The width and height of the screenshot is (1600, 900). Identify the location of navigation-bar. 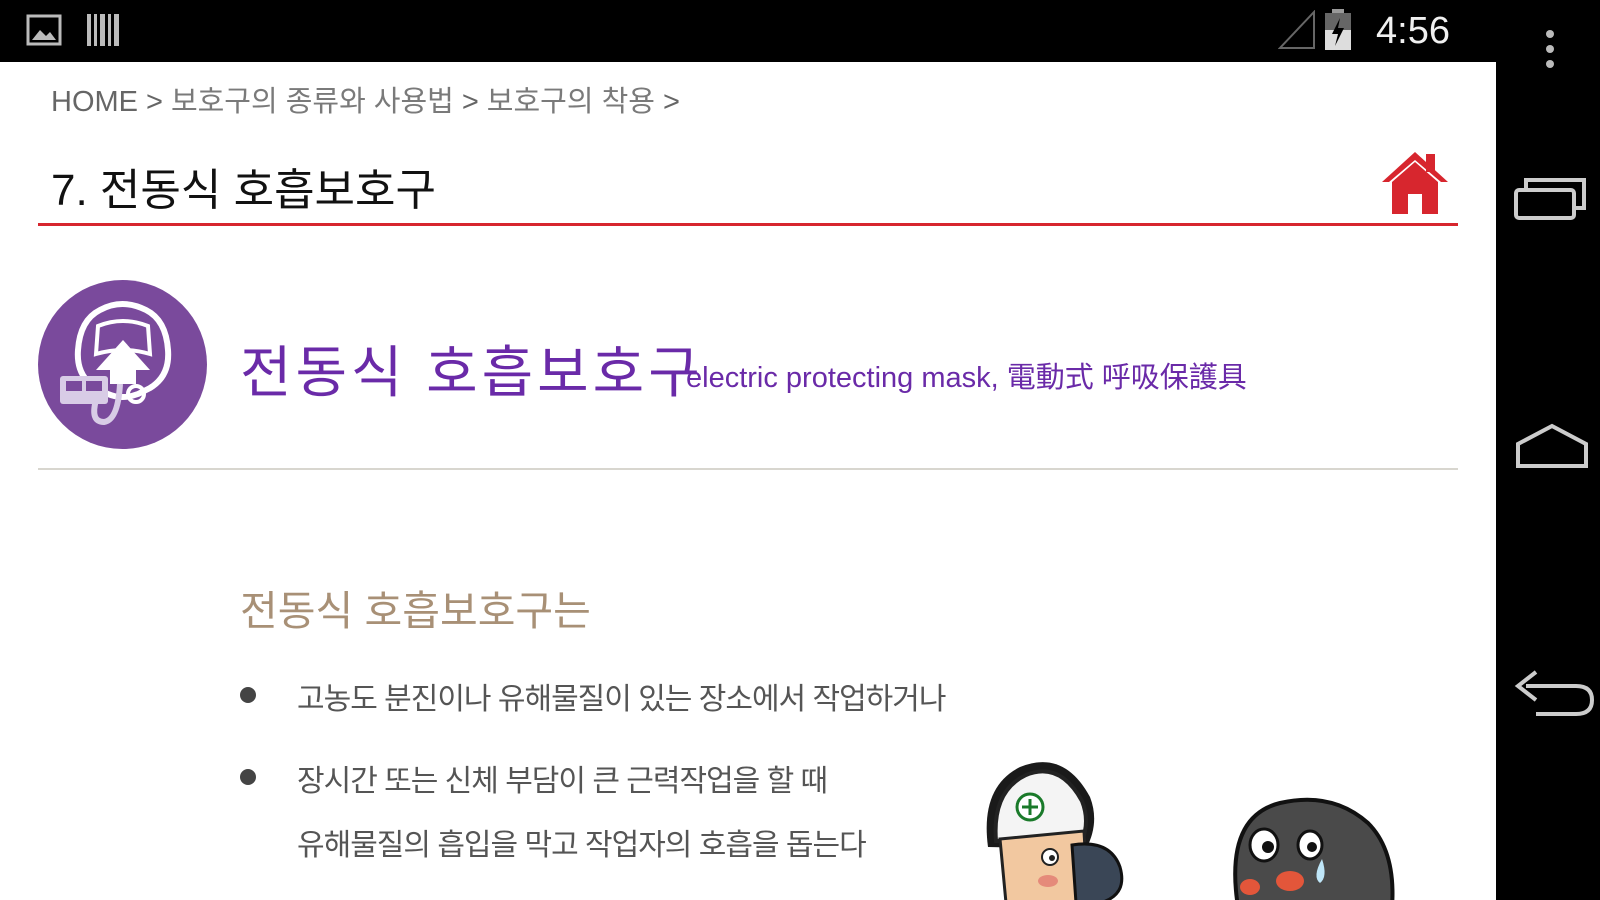
(1548, 450).